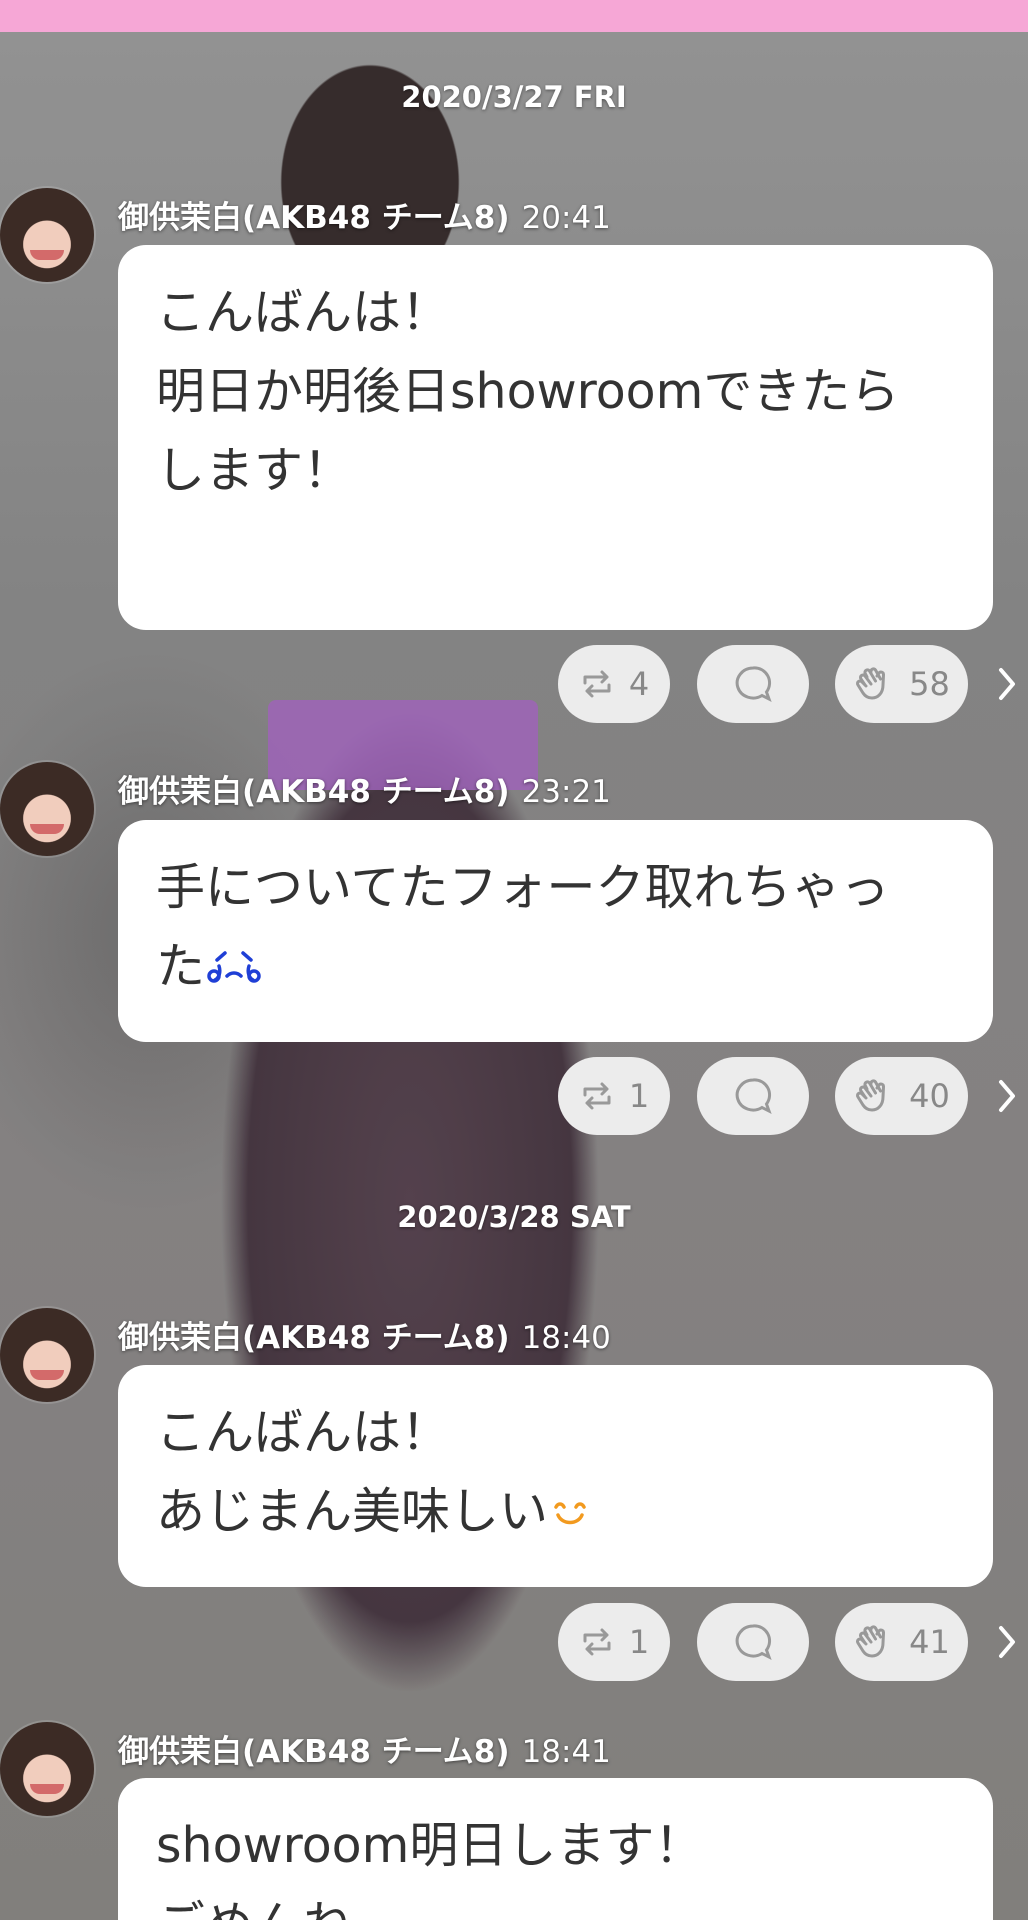 This screenshot has width=1028, height=1920. What do you see at coordinates (514, 16) in the screenshot?
I see `status-bar` at bounding box center [514, 16].